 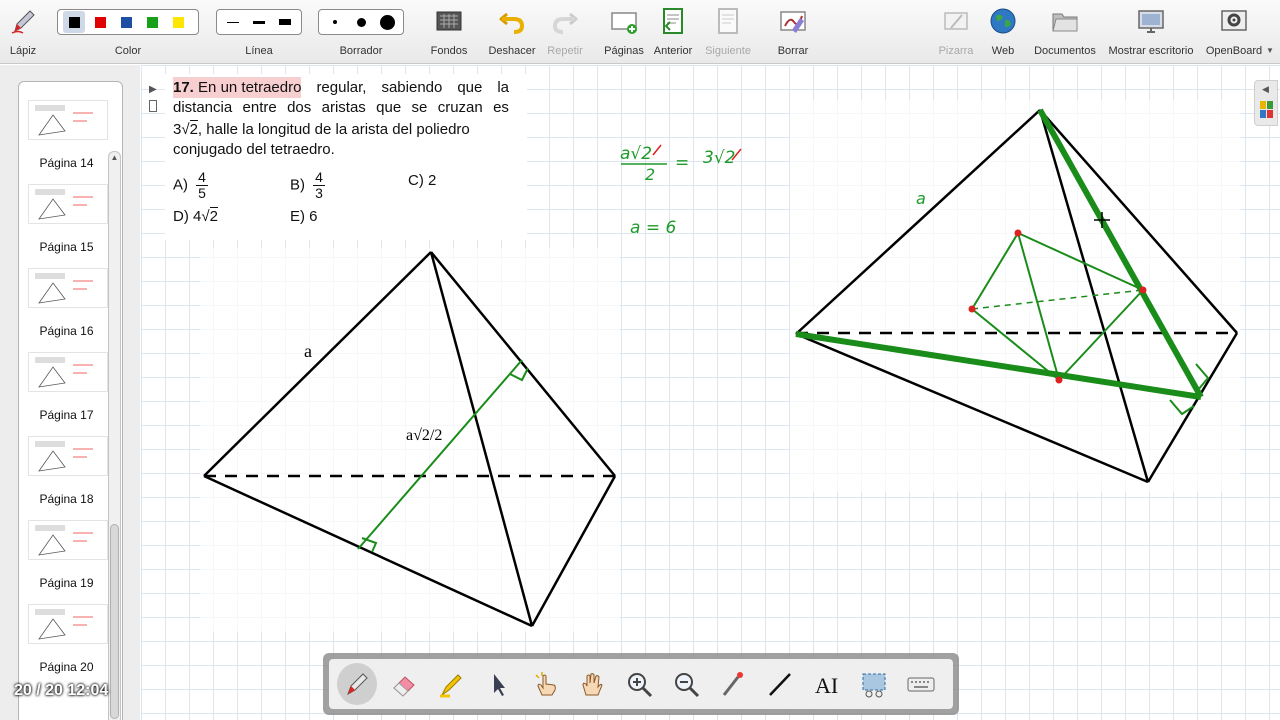 I want to click on line-group: Línea, so click(x=259, y=32).